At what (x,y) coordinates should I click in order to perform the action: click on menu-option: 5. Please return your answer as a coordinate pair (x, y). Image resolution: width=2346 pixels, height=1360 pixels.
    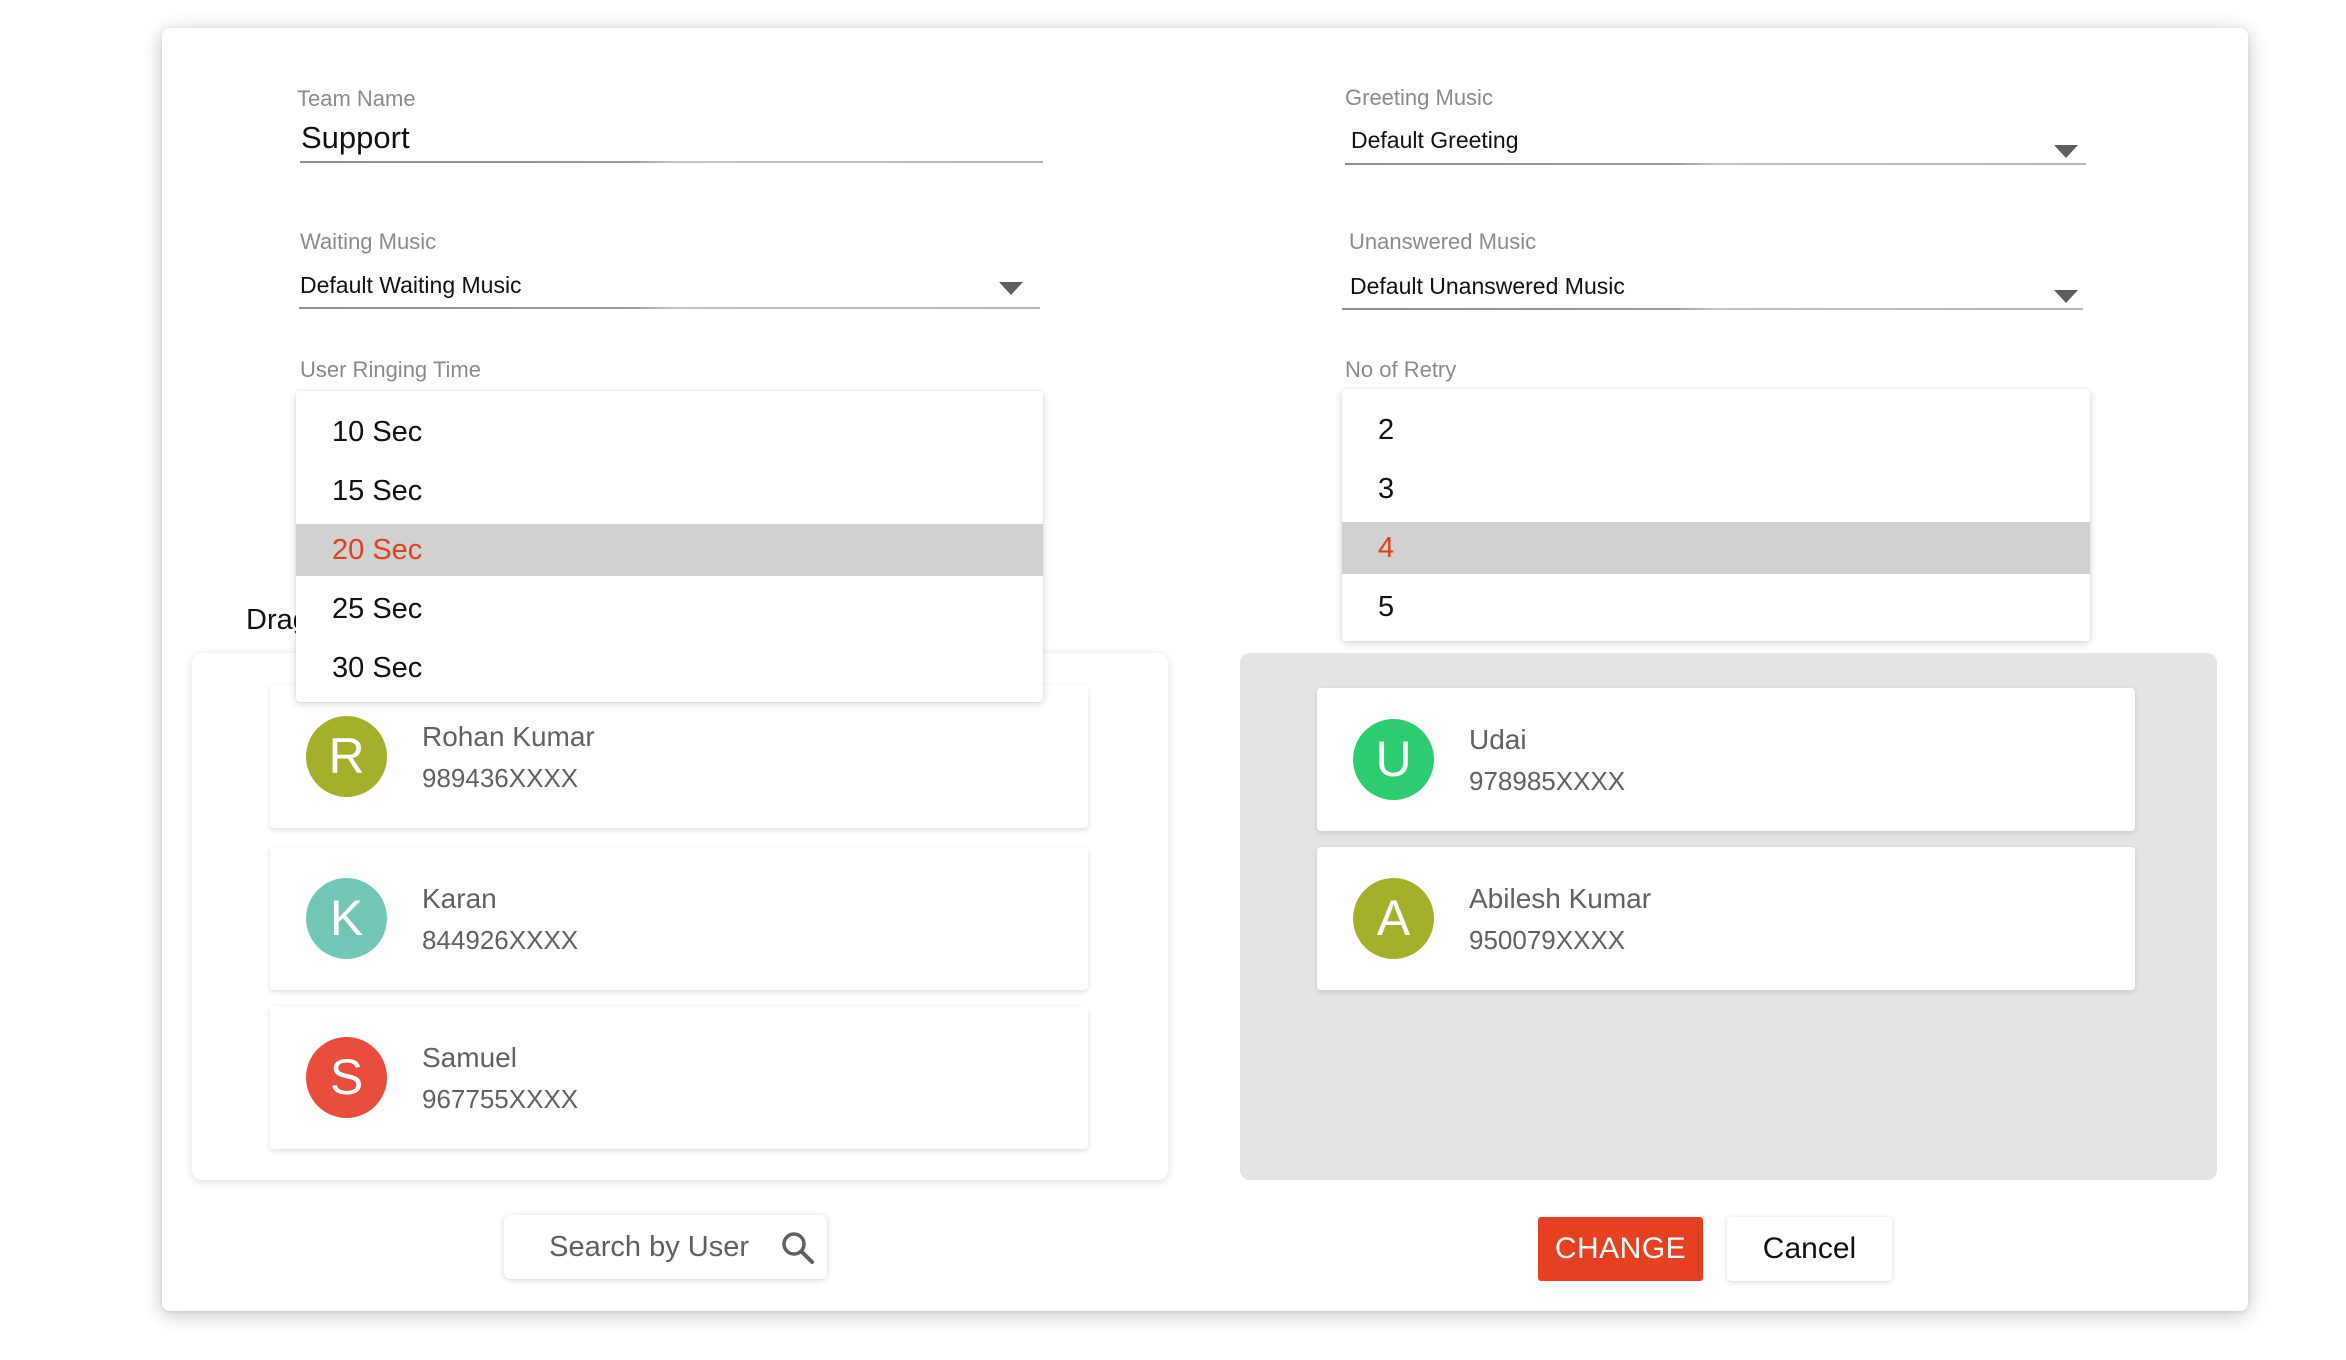
    Looking at the image, I should click on (1716, 607).